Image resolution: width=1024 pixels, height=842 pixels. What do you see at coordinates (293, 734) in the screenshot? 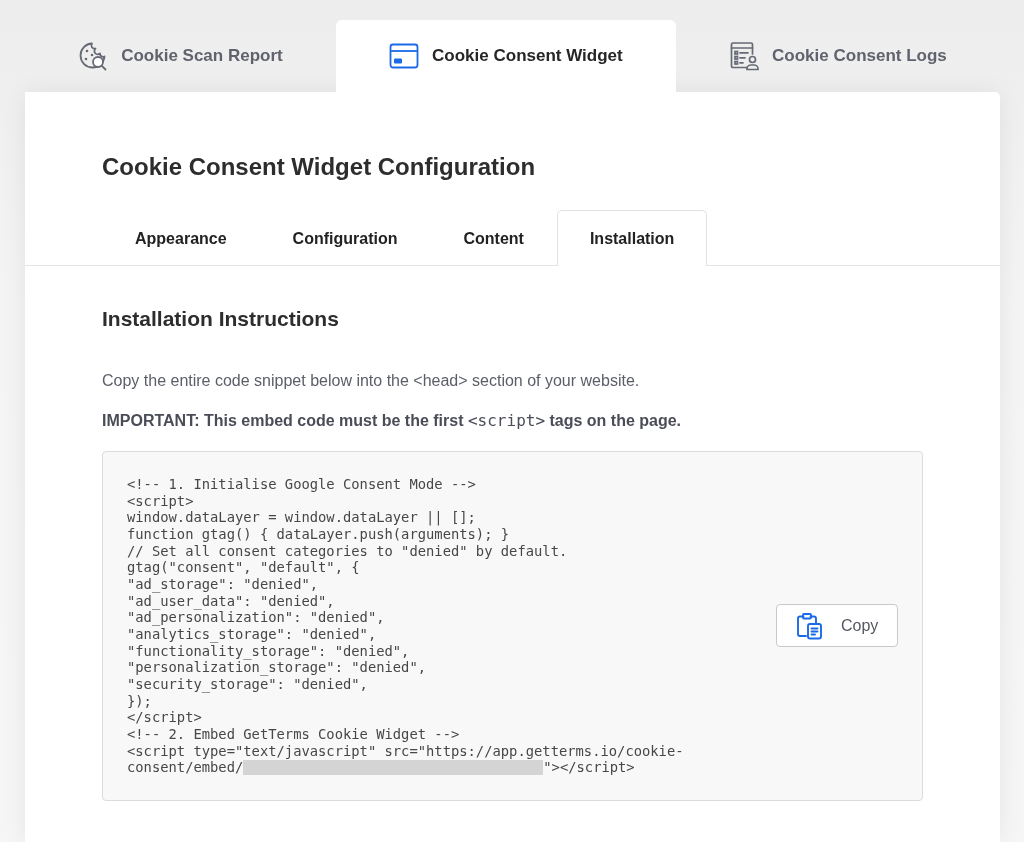
I see `code-line: <!-- 2. Embed GetTerms Cookie Widget -->` at bounding box center [293, 734].